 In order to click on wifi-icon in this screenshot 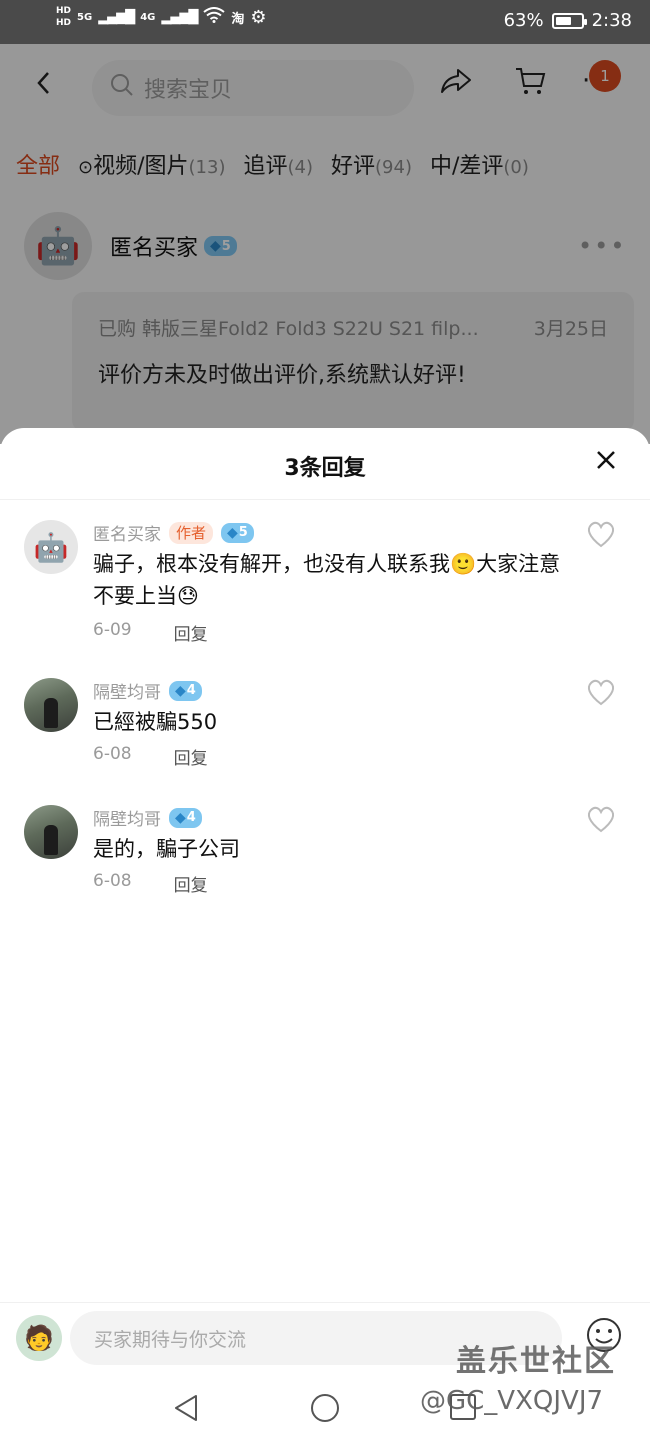, I will do `click(214, 17)`.